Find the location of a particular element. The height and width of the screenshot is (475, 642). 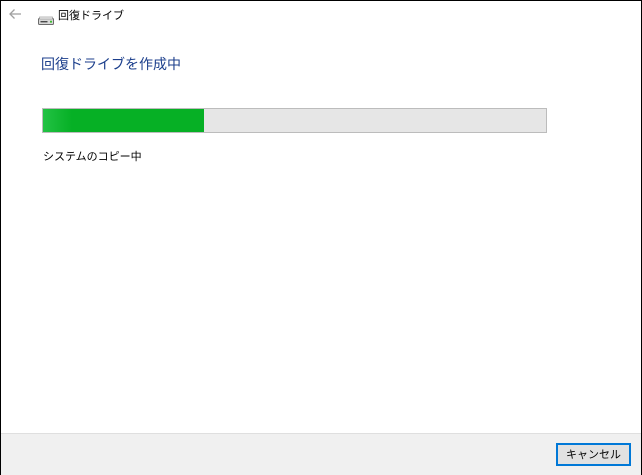

progress-bar-fill is located at coordinates (123, 120).